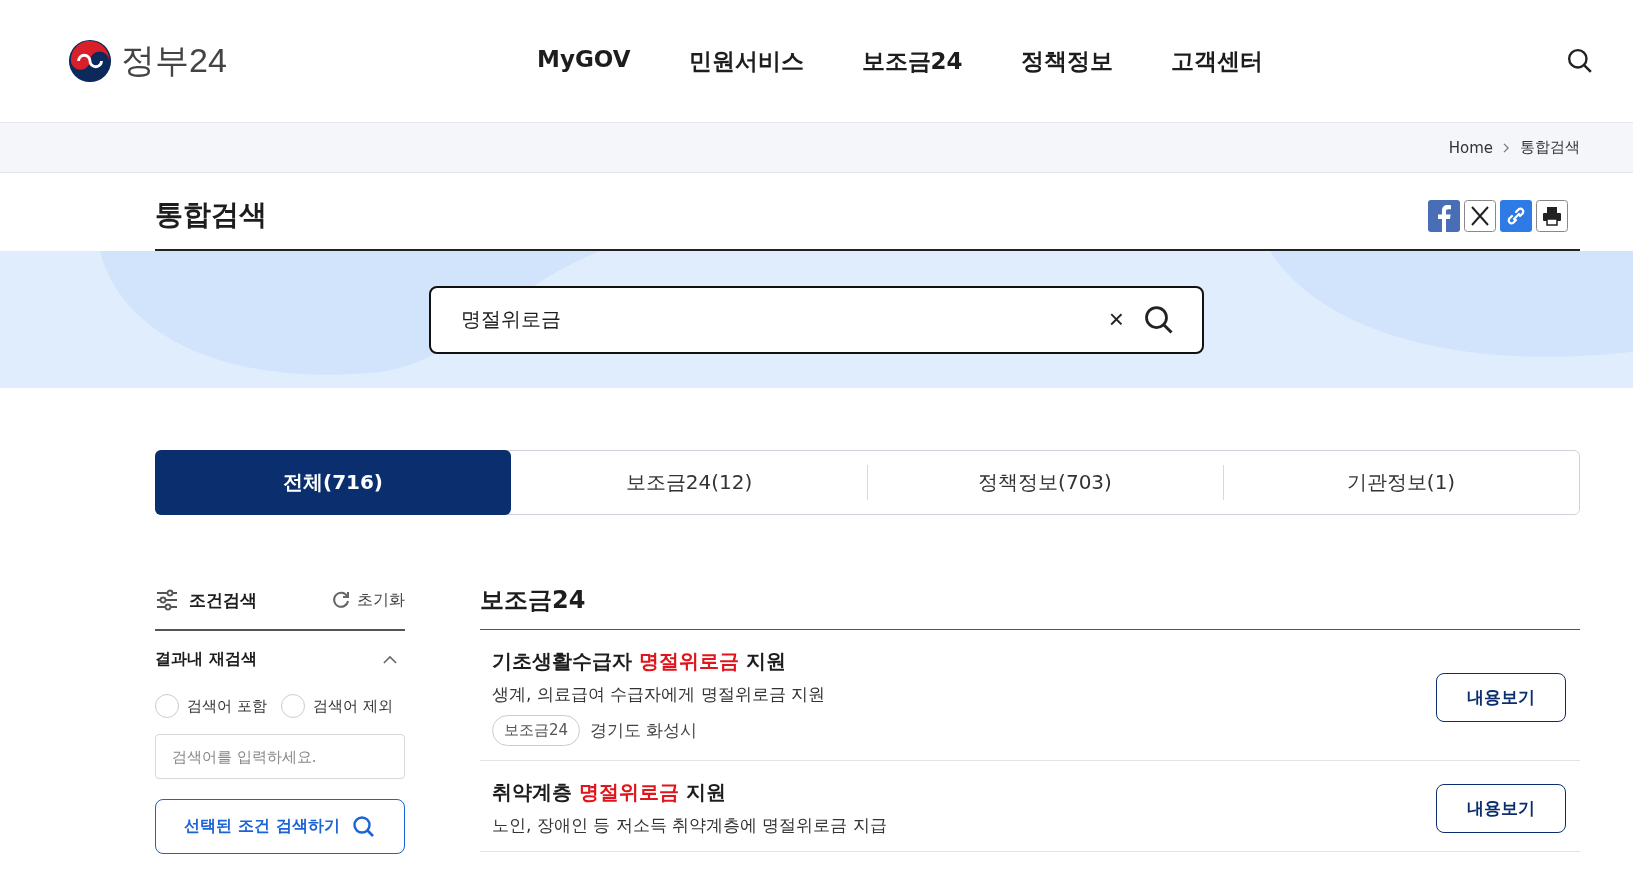 This screenshot has height=869, width=1633. What do you see at coordinates (1030, 603) in the screenshot?
I see `section-heading: 보조금24` at bounding box center [1030, 603].